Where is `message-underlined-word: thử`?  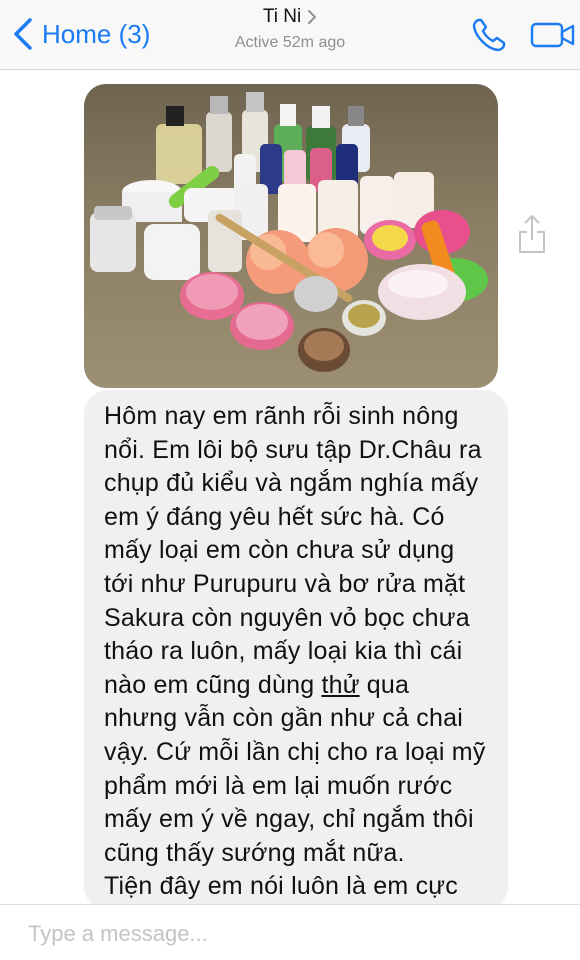 message-underlined-word: thử is located at coordinates (340, 685).